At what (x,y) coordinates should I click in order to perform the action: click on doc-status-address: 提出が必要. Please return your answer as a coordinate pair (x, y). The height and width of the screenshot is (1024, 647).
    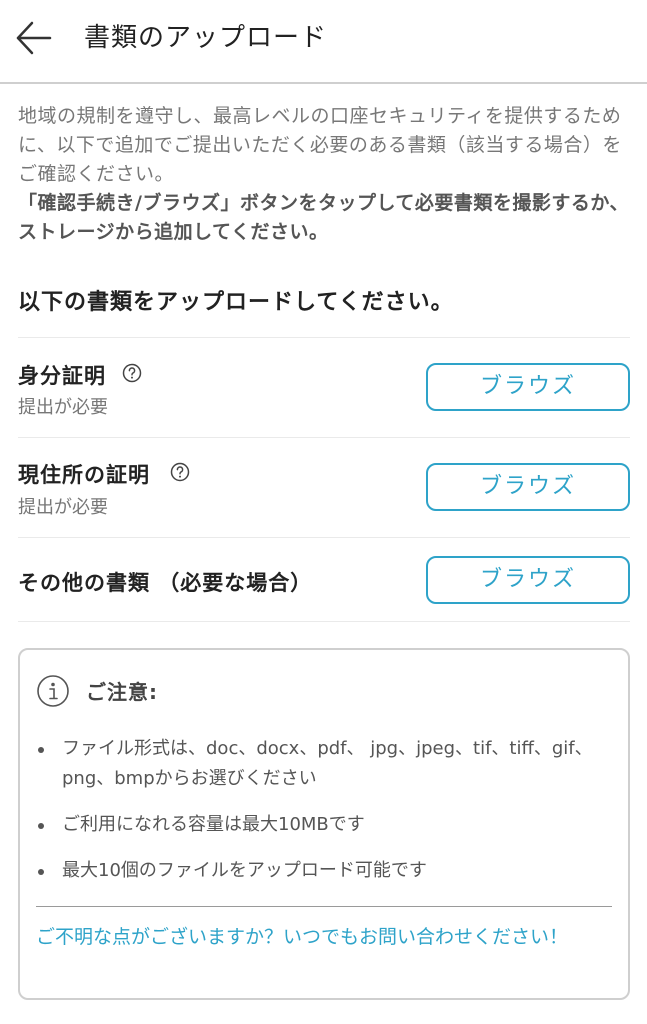
    Looking at the image, I should click on (63, 507).